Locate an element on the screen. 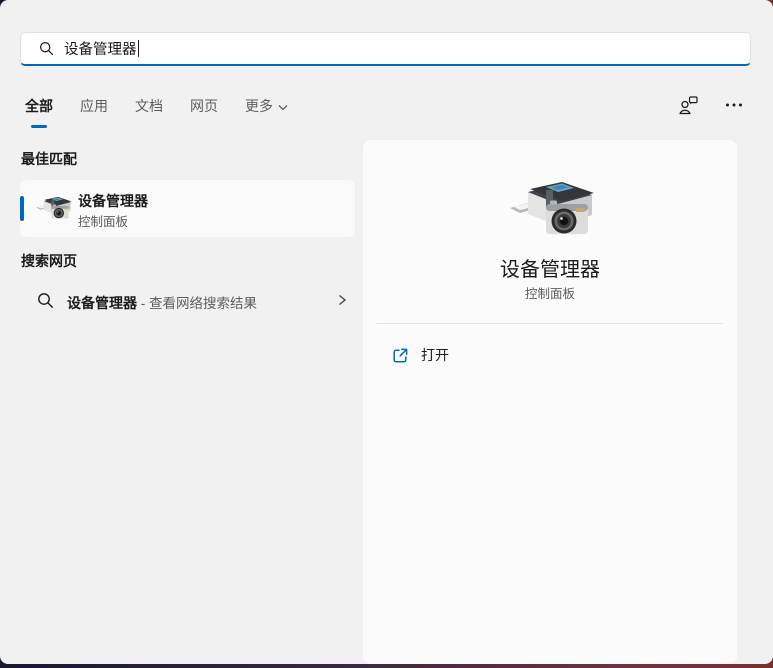 The image size is (773, 668). open-action: 打开 is located at coordinates (550, 355).